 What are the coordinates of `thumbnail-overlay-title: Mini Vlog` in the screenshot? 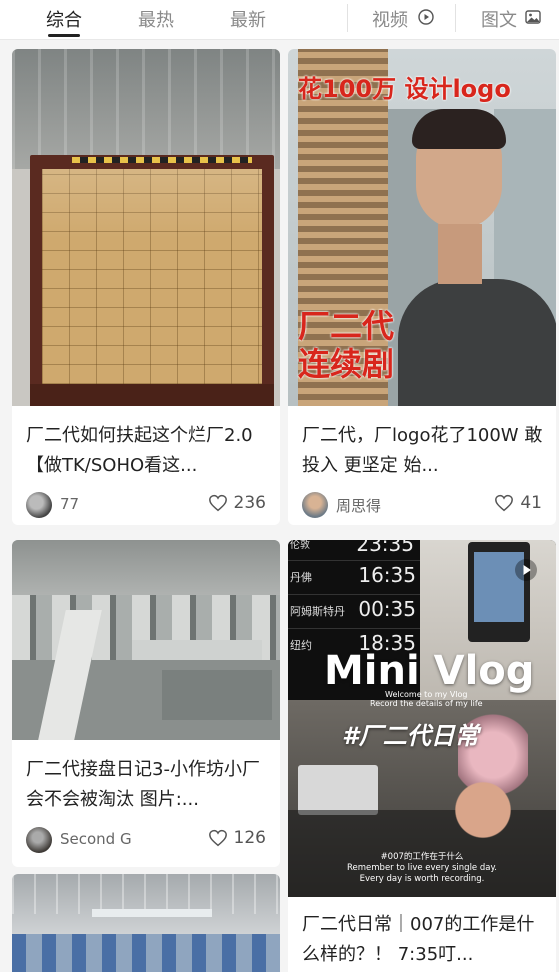 It's located at (429, 671).